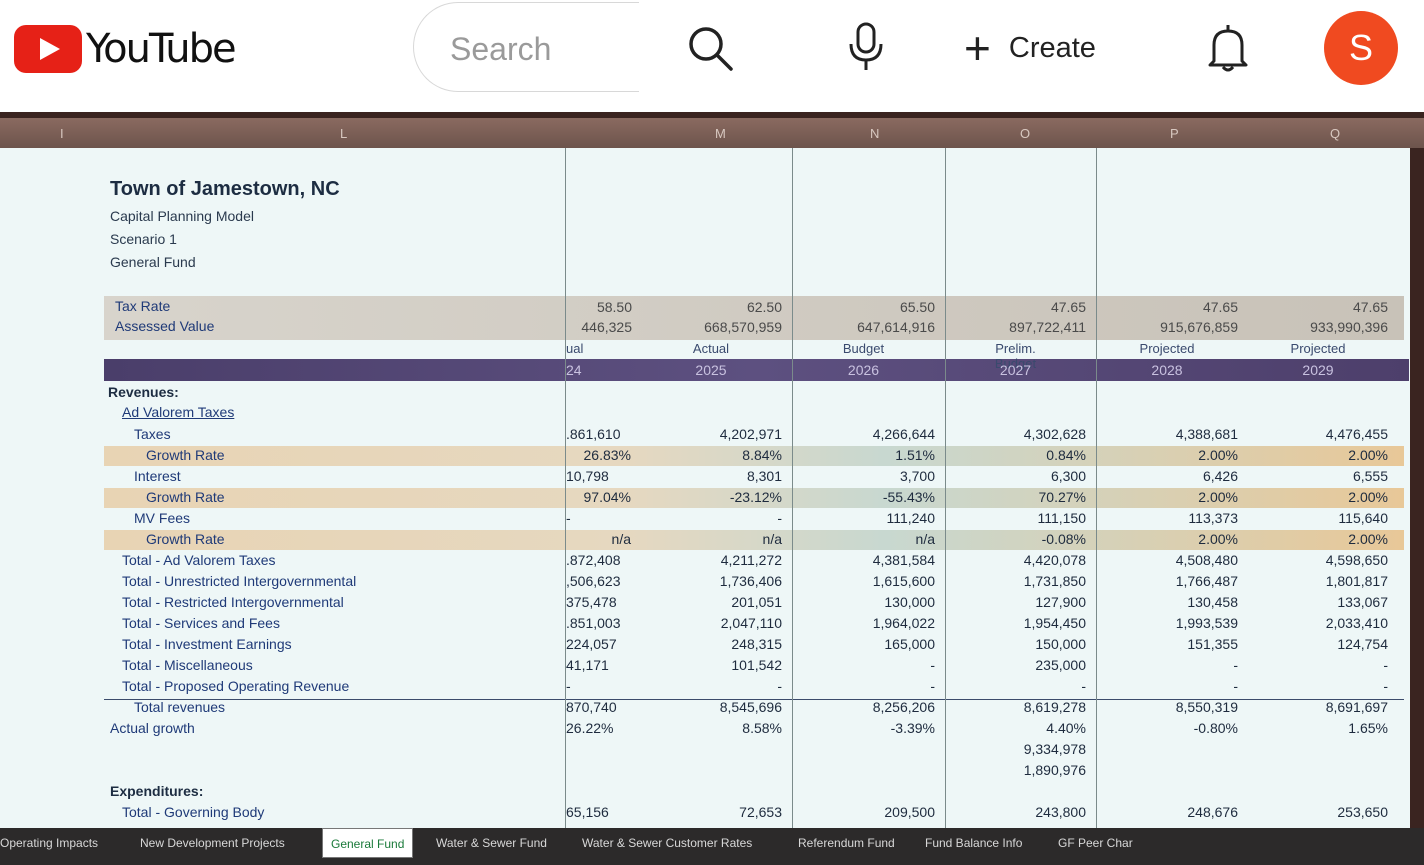  I want to click on cell-value: 4,211,272, so click(751, 560).